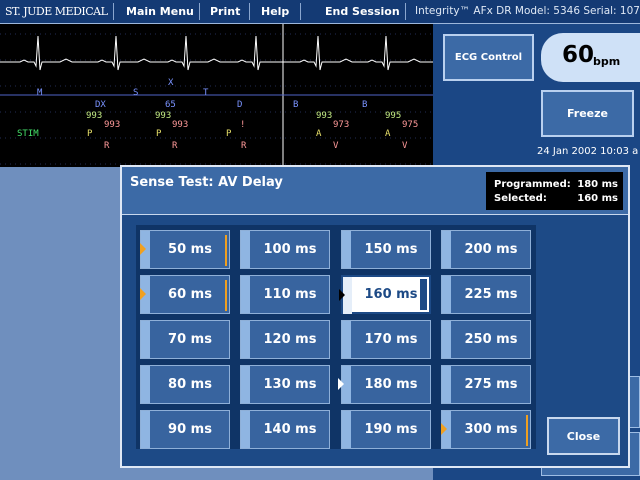 The width and height of the screenshot is (640, 480). What do you see at coordinates (285, 249) in the screenshot?
I see `option-100-ms: 100 ms` at bounding box center [285, 249].